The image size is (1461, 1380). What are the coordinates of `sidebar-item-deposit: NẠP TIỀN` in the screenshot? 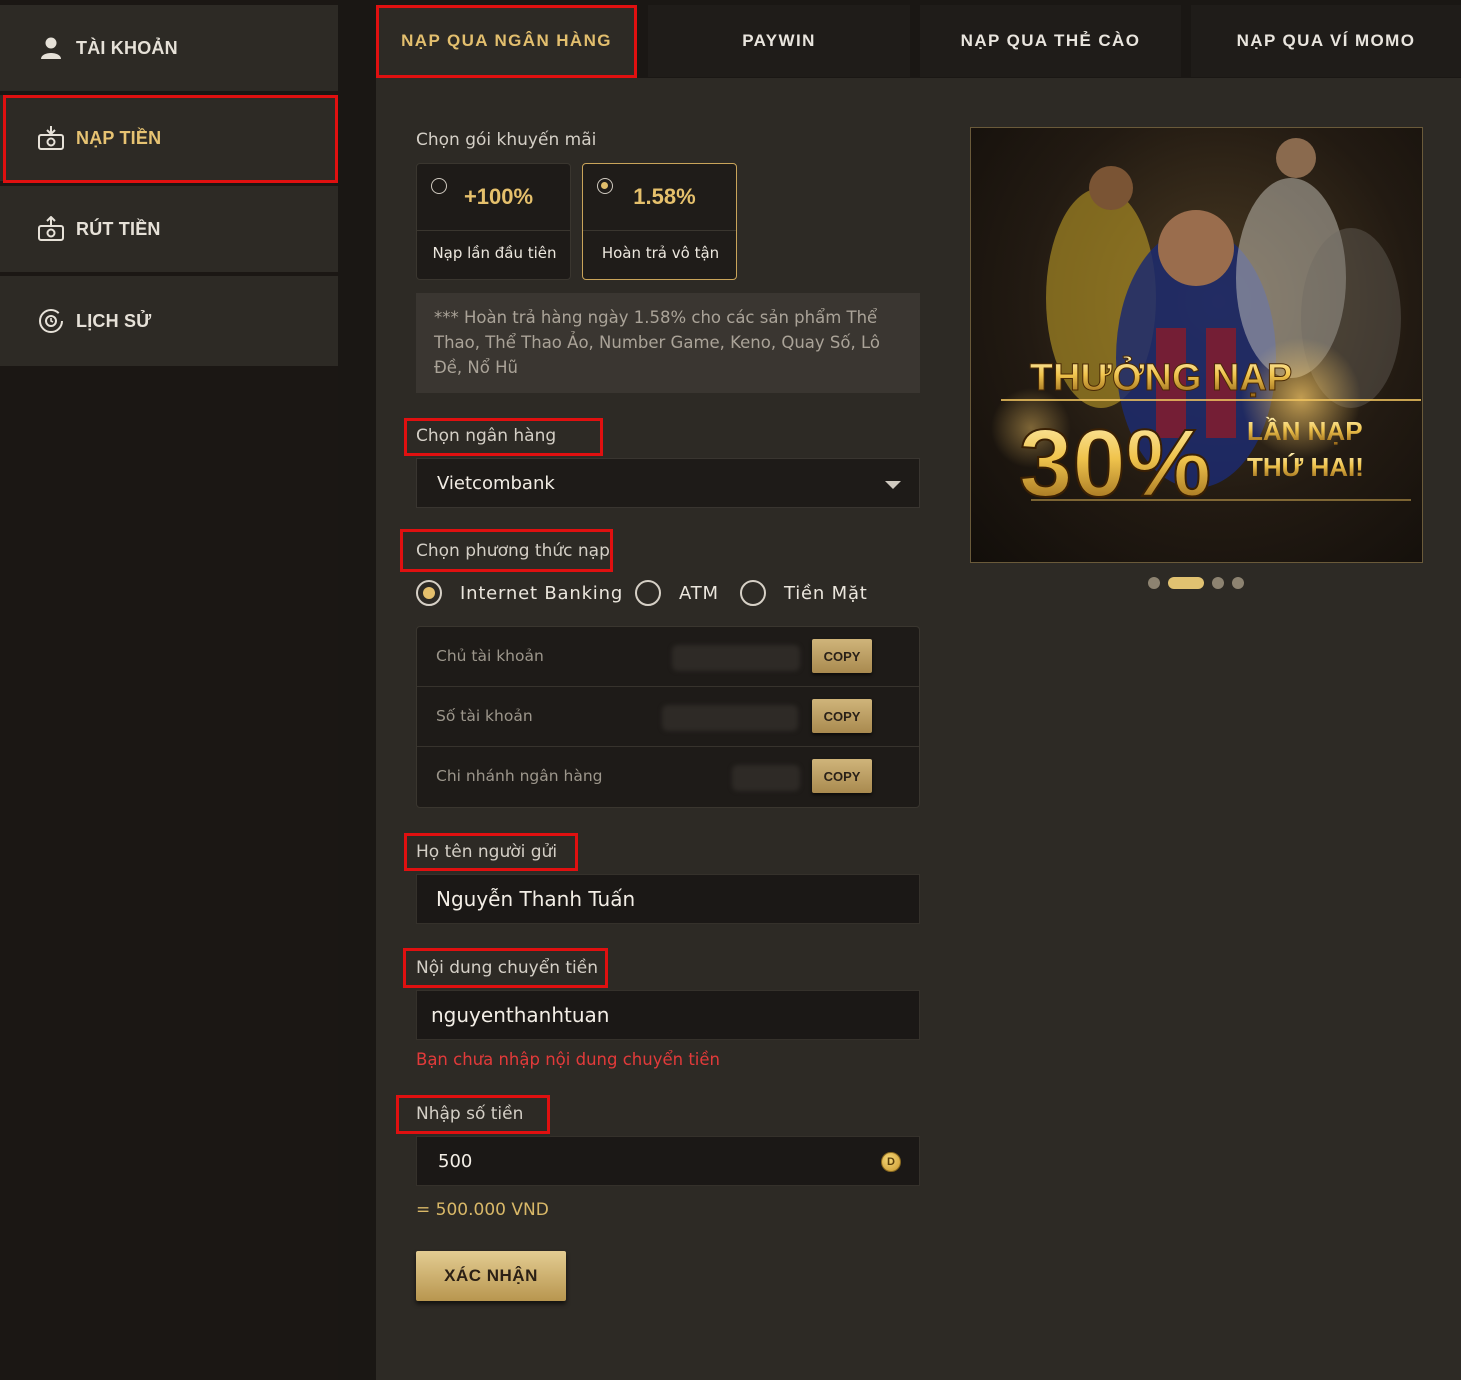 It's located at (169, 138).